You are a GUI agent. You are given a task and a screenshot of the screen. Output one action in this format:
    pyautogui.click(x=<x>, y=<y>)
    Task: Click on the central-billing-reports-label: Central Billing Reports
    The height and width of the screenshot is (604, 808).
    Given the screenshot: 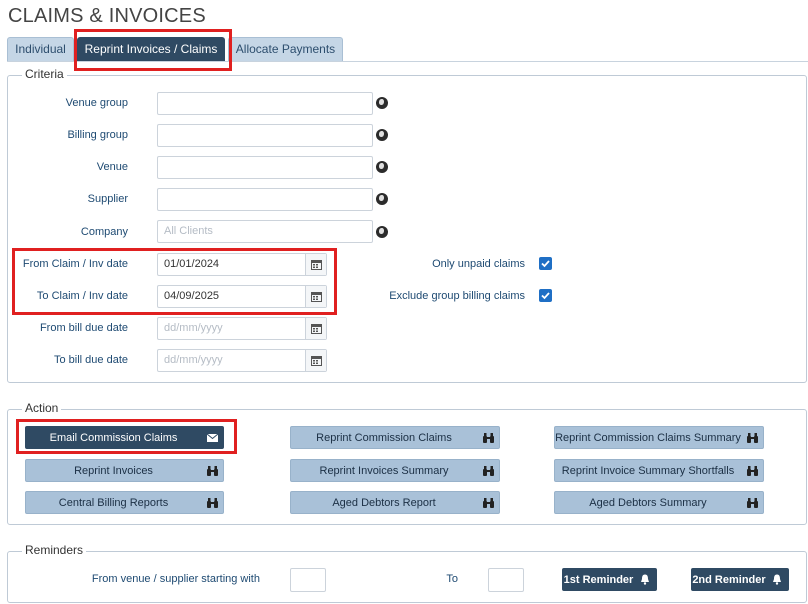 What is the action you would take?
    pyautogui.click(x=113, y=502)
    